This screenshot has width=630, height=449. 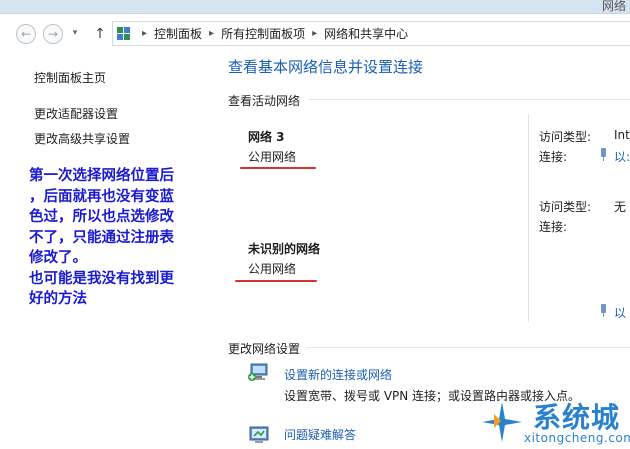 I want to click on network-2-type: 公用网络, so click(x=272, y=268).